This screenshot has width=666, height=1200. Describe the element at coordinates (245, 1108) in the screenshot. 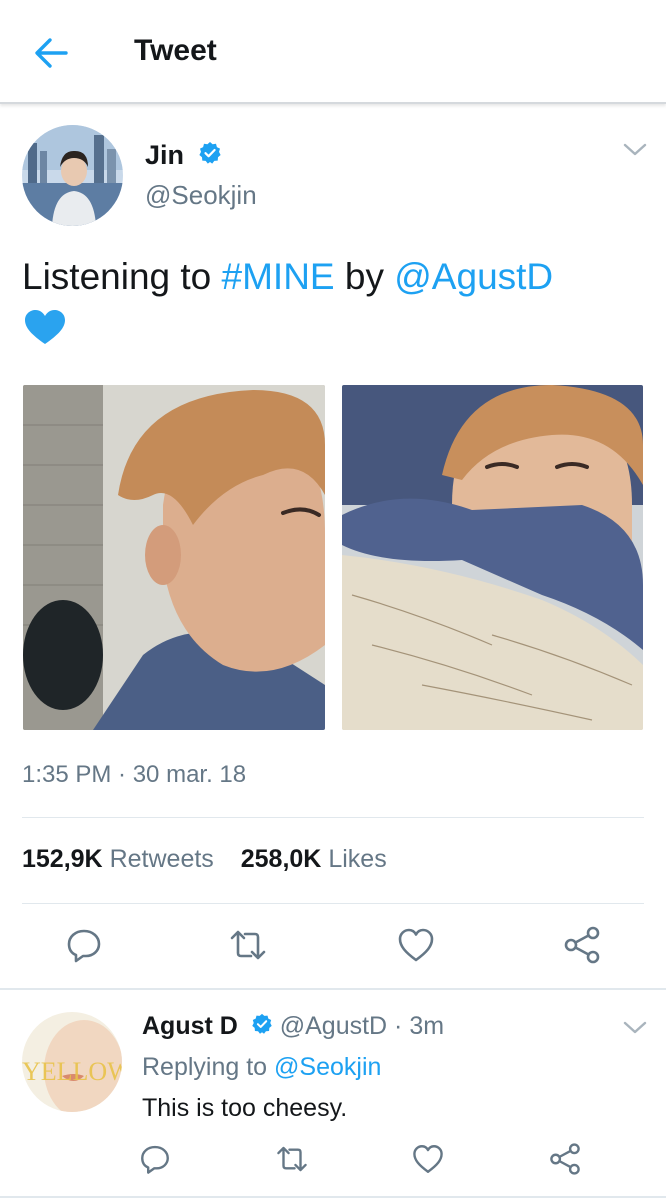

I see `reply-text: This is too cheesy.` at that location.